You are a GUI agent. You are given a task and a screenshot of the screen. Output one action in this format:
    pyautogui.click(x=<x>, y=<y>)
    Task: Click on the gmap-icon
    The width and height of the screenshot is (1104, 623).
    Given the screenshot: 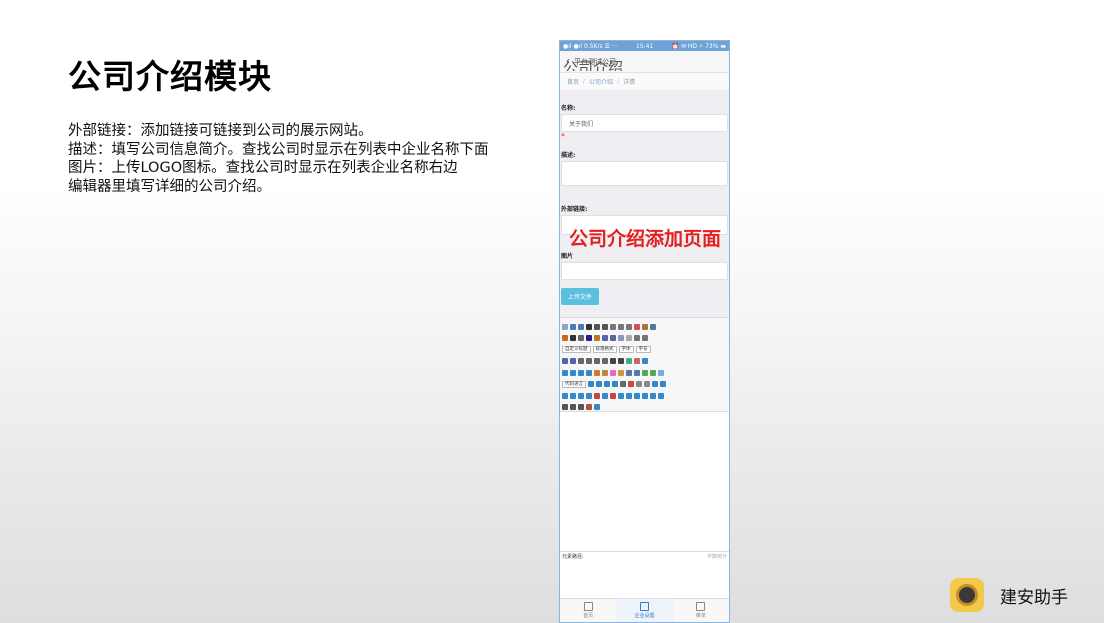 What is the action you would take?
    pyautogui.click(x=661, y=372)
    